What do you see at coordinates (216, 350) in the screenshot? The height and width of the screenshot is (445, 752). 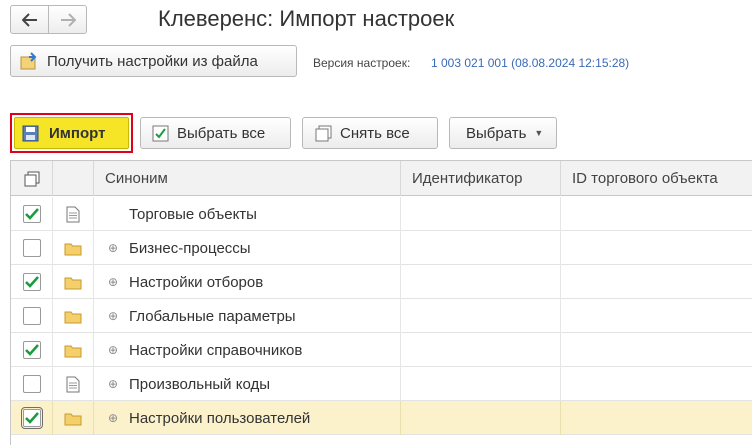 I see `row-name: Настройки справочников` at bounding box center [216, 350].